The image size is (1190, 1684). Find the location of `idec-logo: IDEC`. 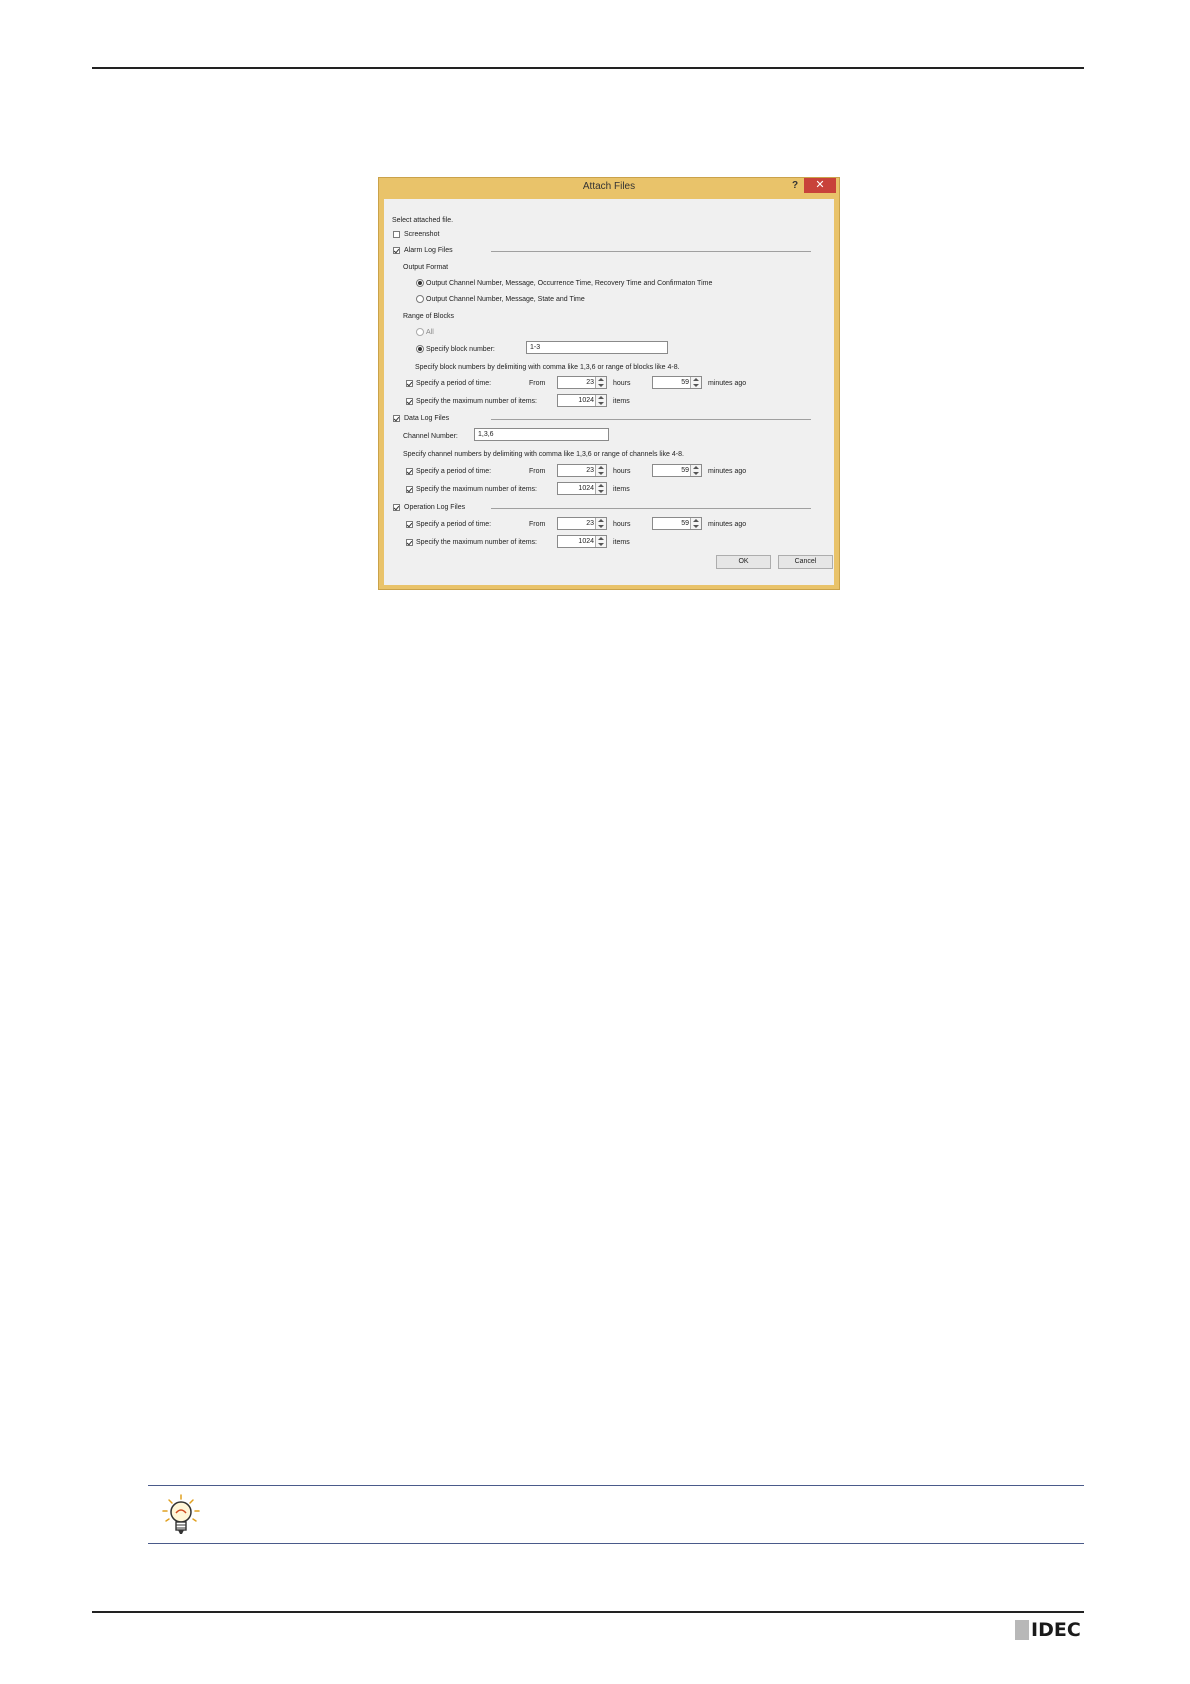

idec-logo: IDEC is located at coordinates (1050, 1630).